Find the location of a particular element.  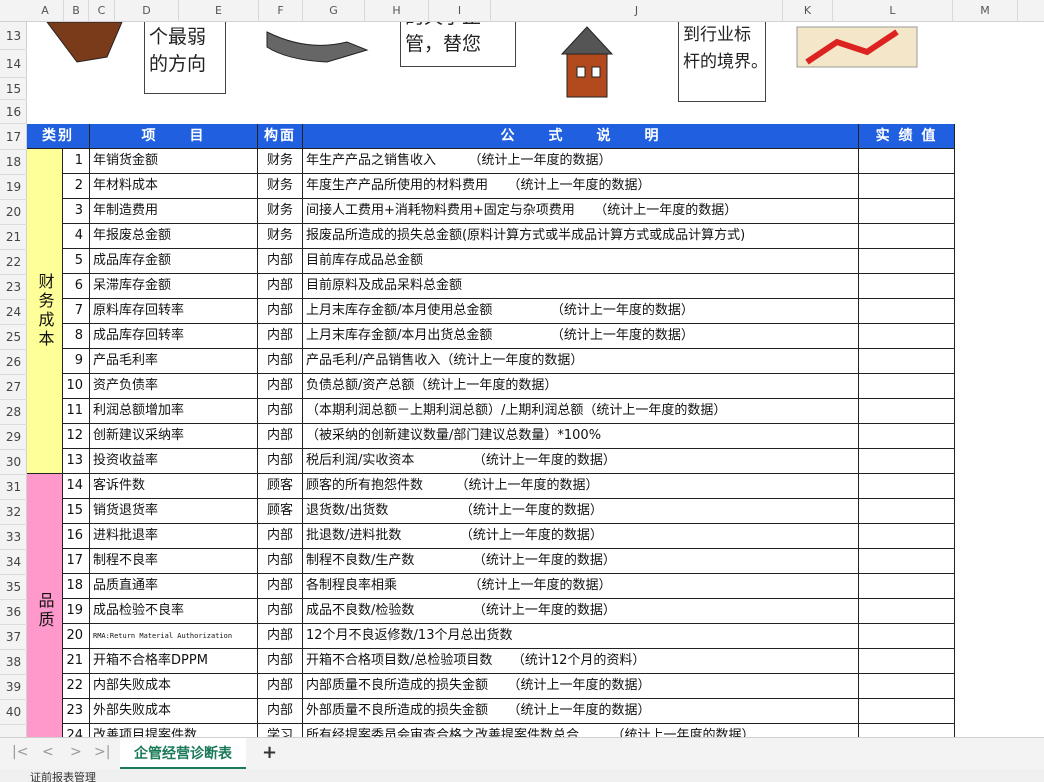

item-cell: 年制造费用 is located at coordinates (174, 211).